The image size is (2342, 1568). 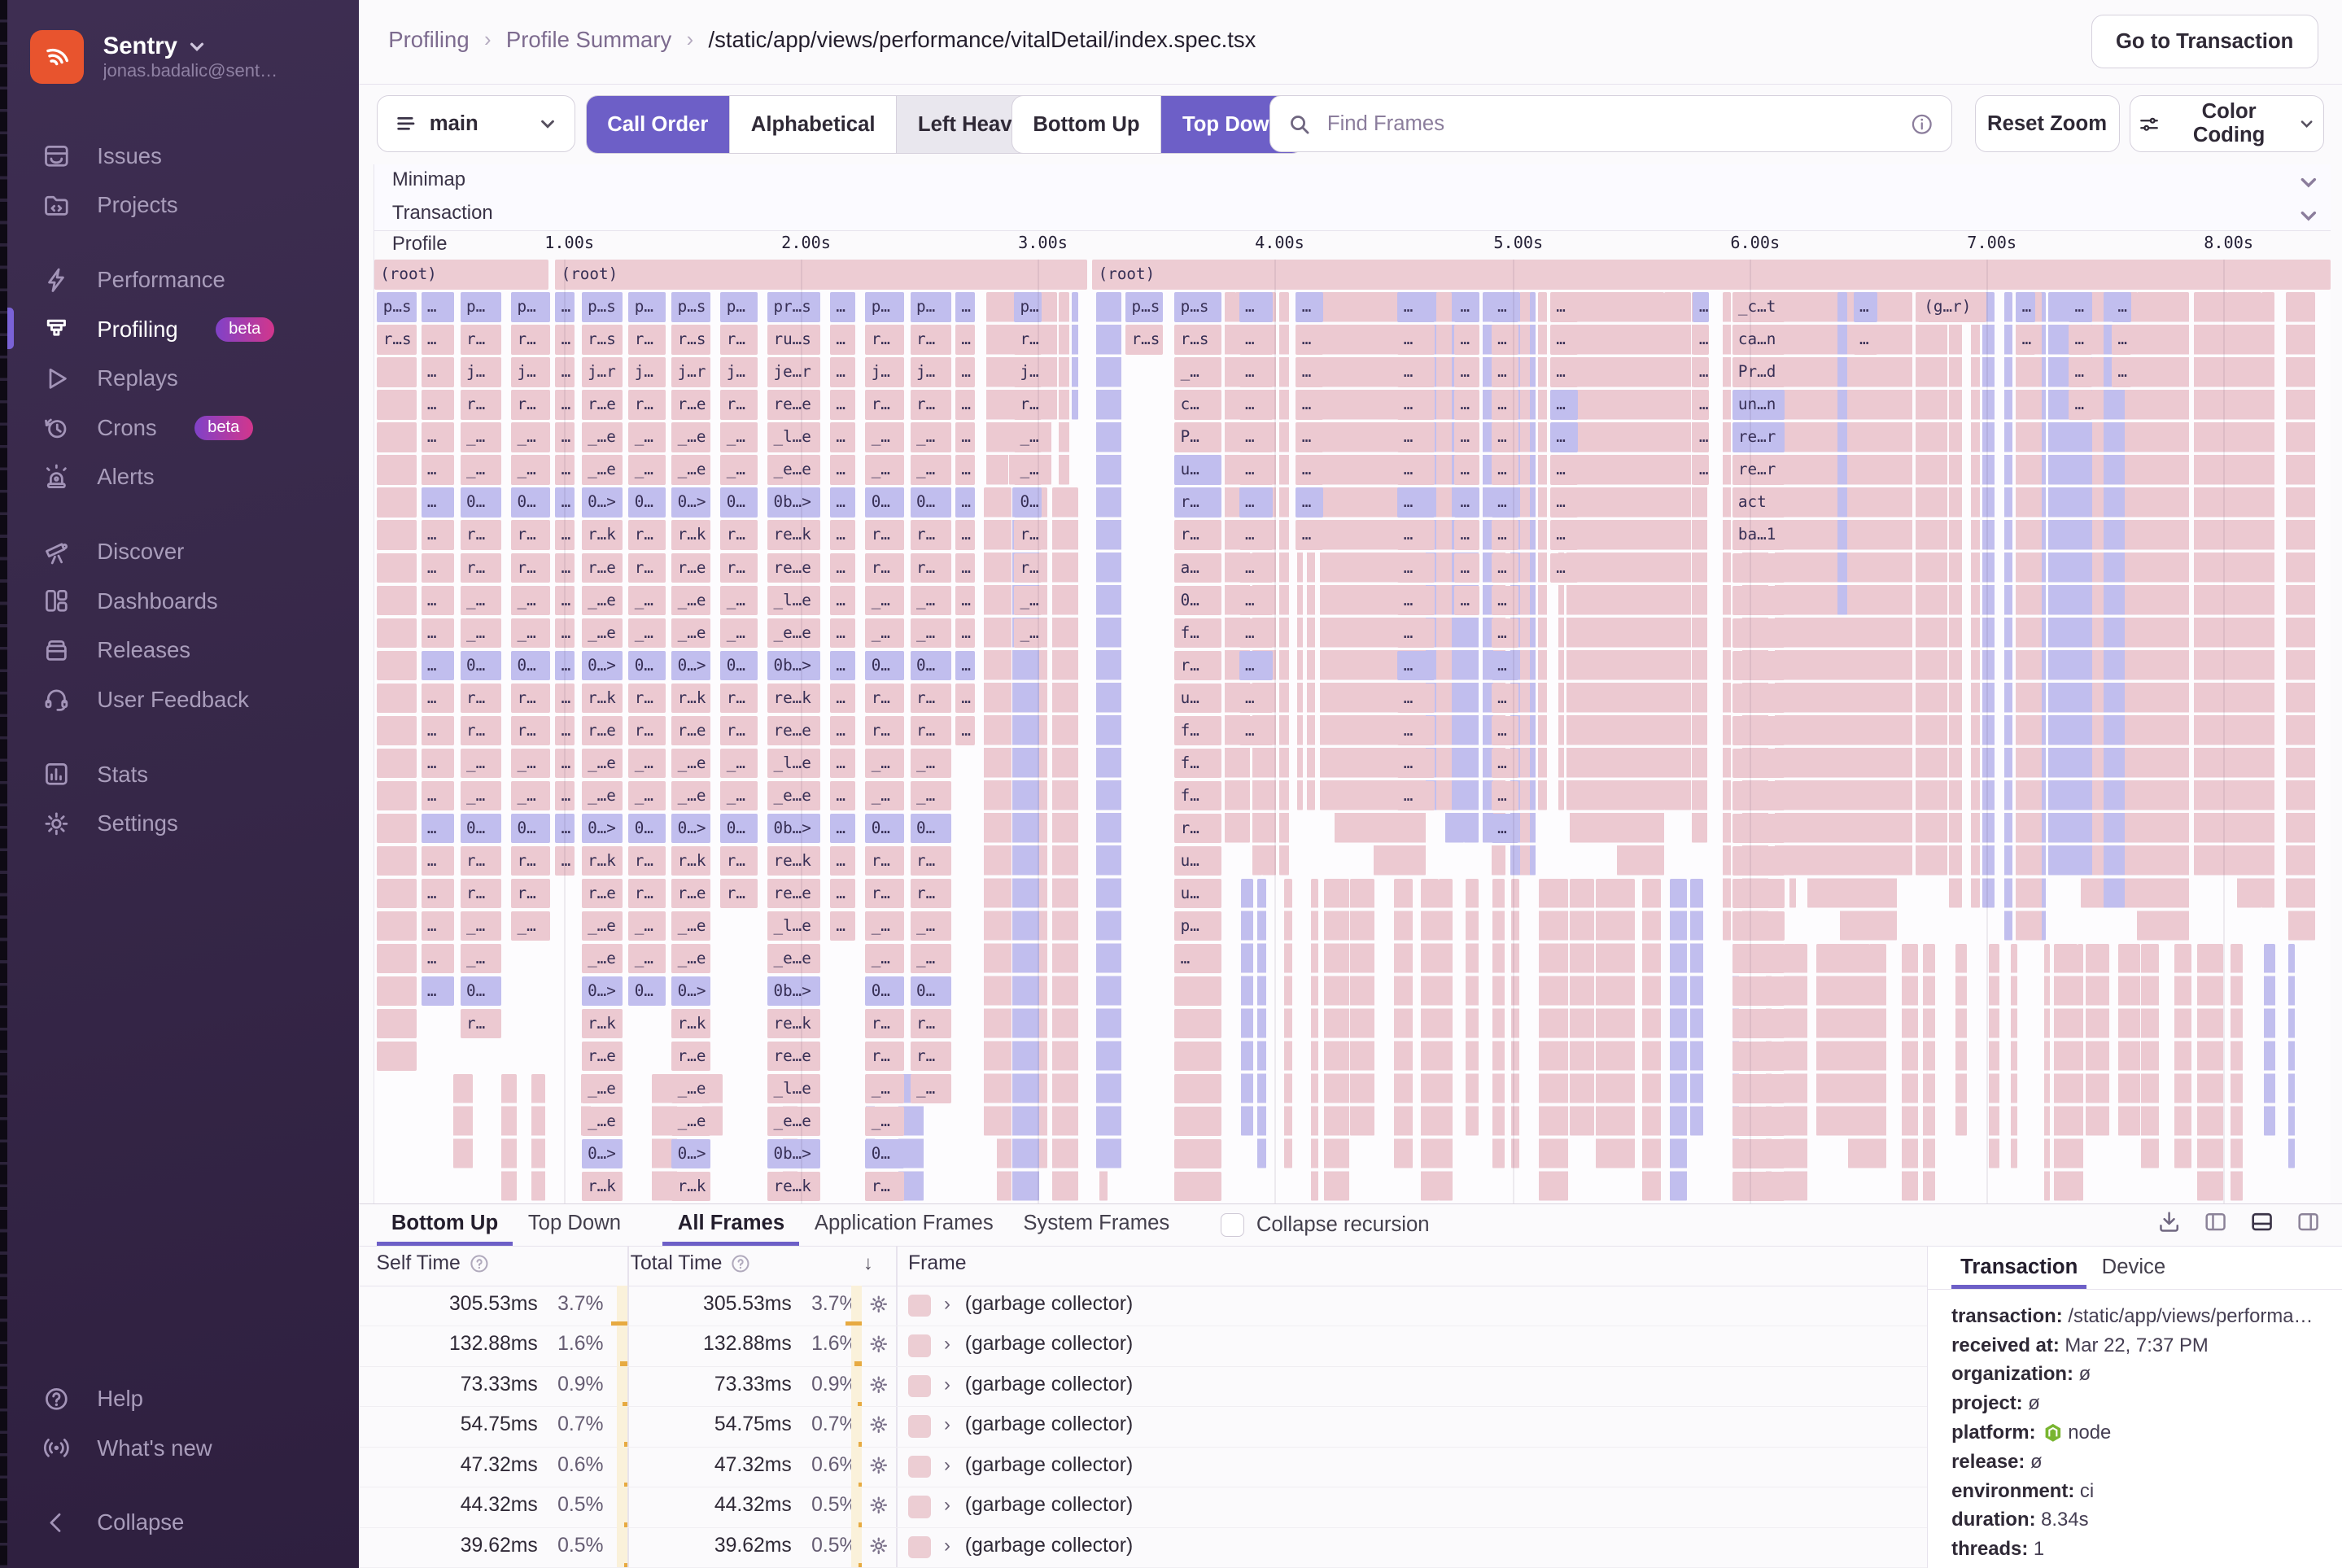 What do you see at coordinates (2227, 124) in the screenshot?
I see `color-coding-button: Color Coding` at bounding box center [2227, 124].